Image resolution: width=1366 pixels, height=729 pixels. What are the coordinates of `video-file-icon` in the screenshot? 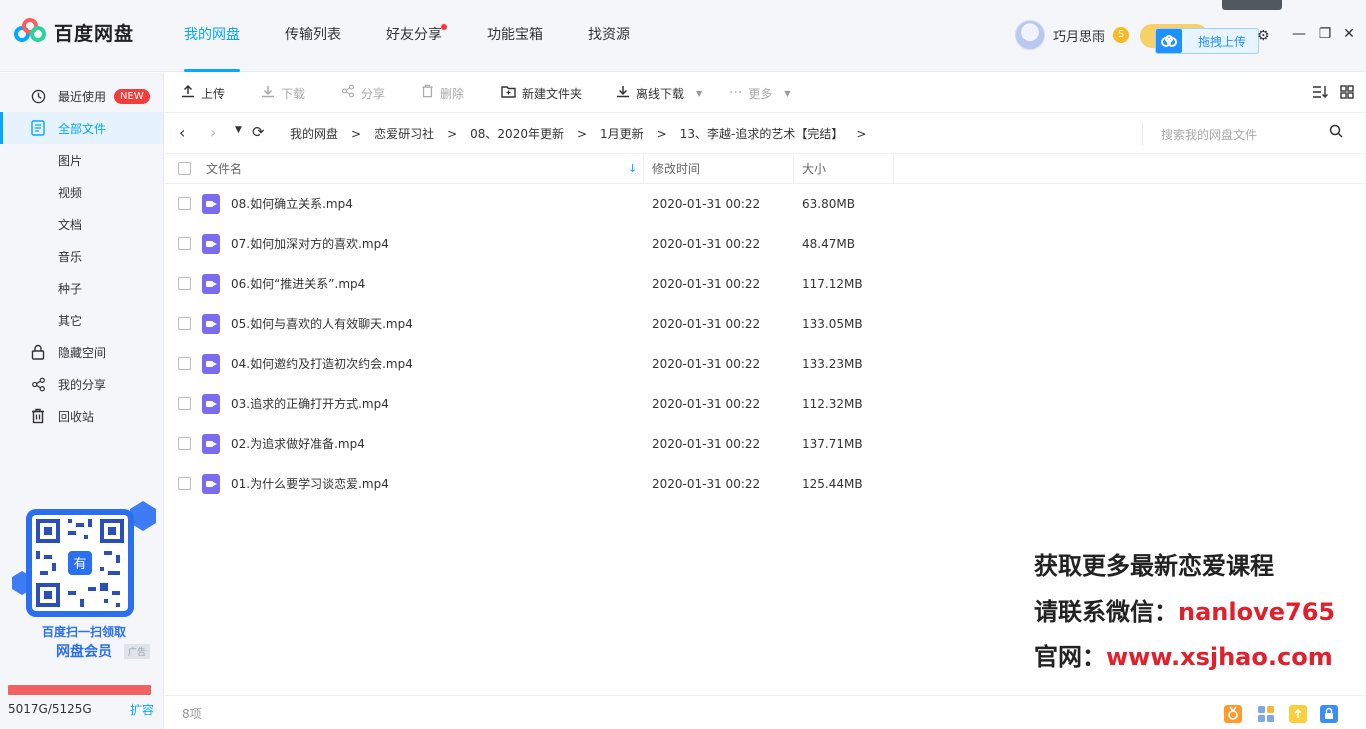 It's located at (211, 324).